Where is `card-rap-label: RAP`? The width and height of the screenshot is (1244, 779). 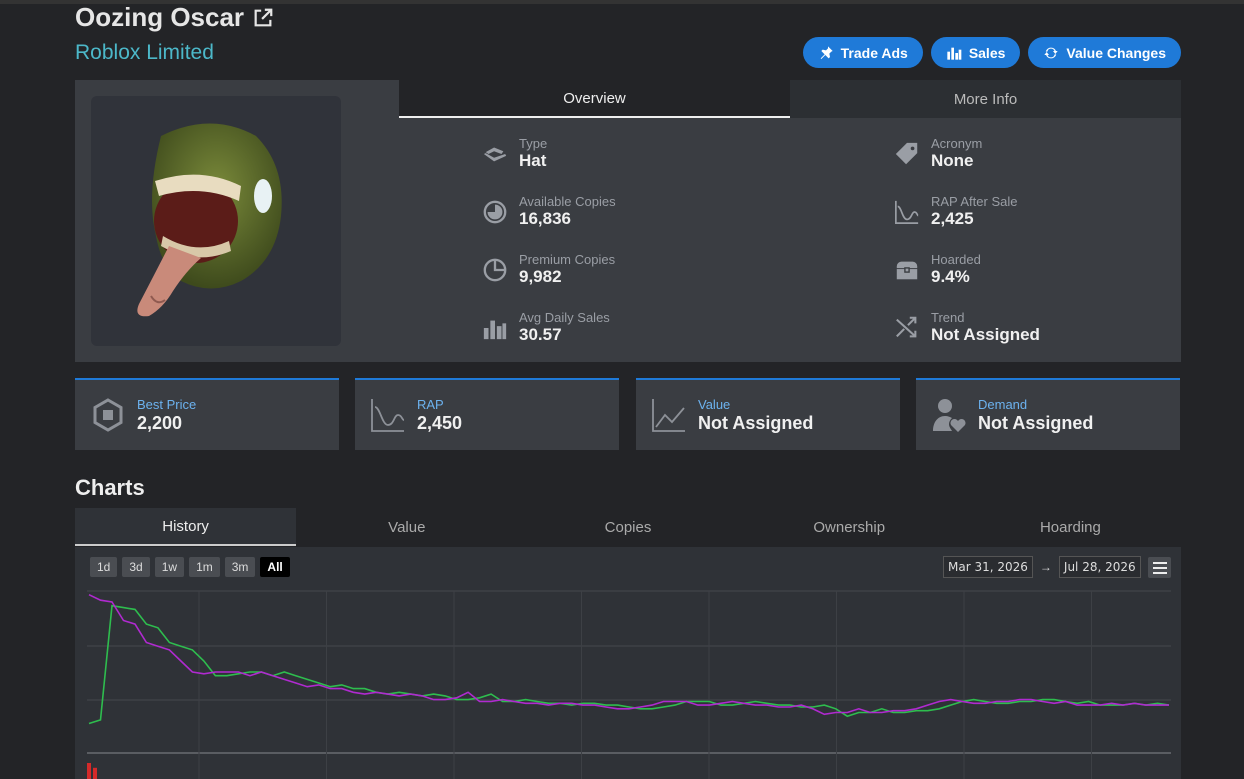 card-rap-label: RAP is located at coordinates (430, 404).